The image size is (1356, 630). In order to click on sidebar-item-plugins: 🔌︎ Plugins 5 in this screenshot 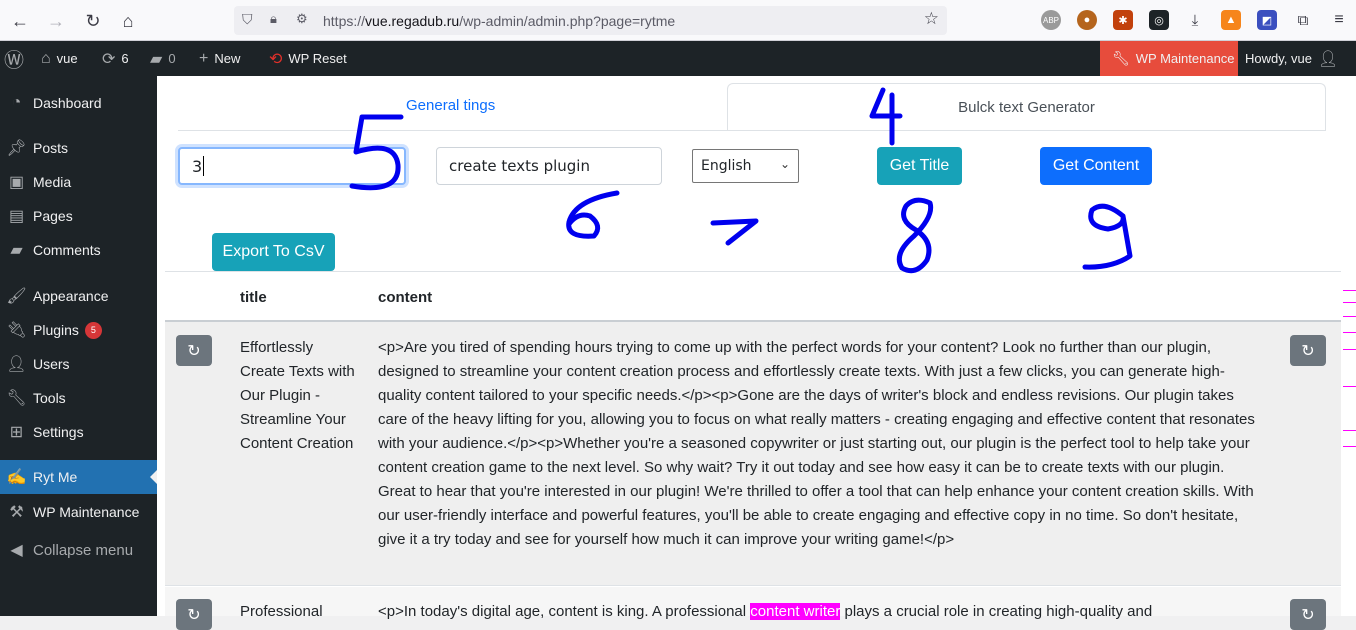, I will do `click(78, 330)`.